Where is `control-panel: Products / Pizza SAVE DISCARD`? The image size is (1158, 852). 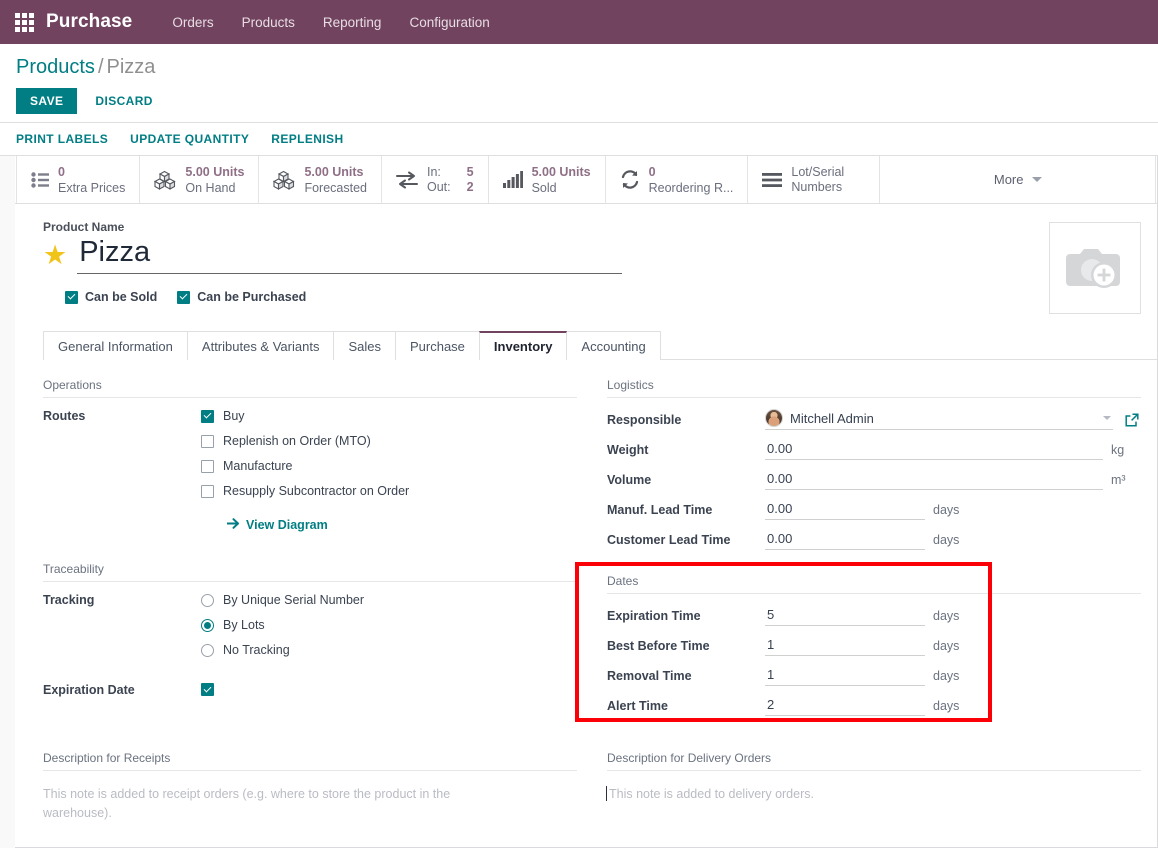 control-panel: Products / Pizza SAVE DISCARD is located at coordinates (579, 83).